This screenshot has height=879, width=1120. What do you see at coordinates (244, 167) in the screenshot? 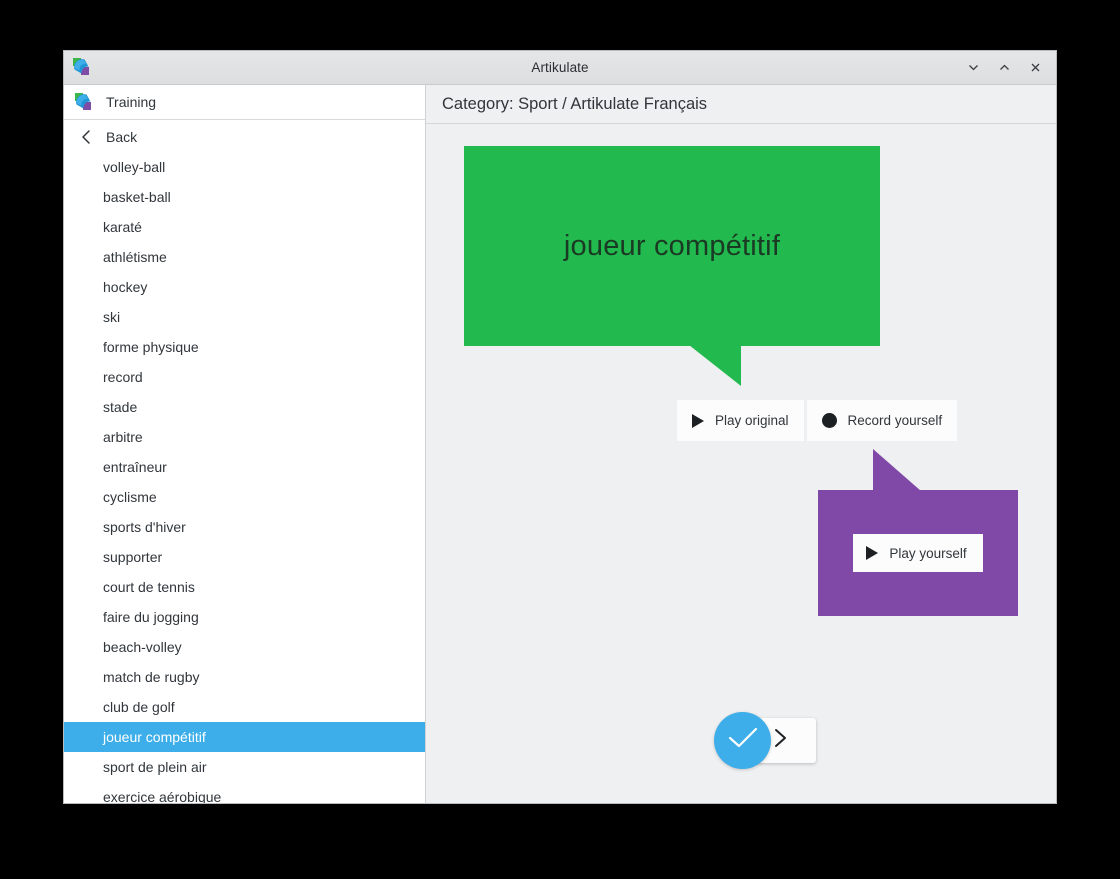
I see `list-item: volley-ball` at bounding box center [244, 167].